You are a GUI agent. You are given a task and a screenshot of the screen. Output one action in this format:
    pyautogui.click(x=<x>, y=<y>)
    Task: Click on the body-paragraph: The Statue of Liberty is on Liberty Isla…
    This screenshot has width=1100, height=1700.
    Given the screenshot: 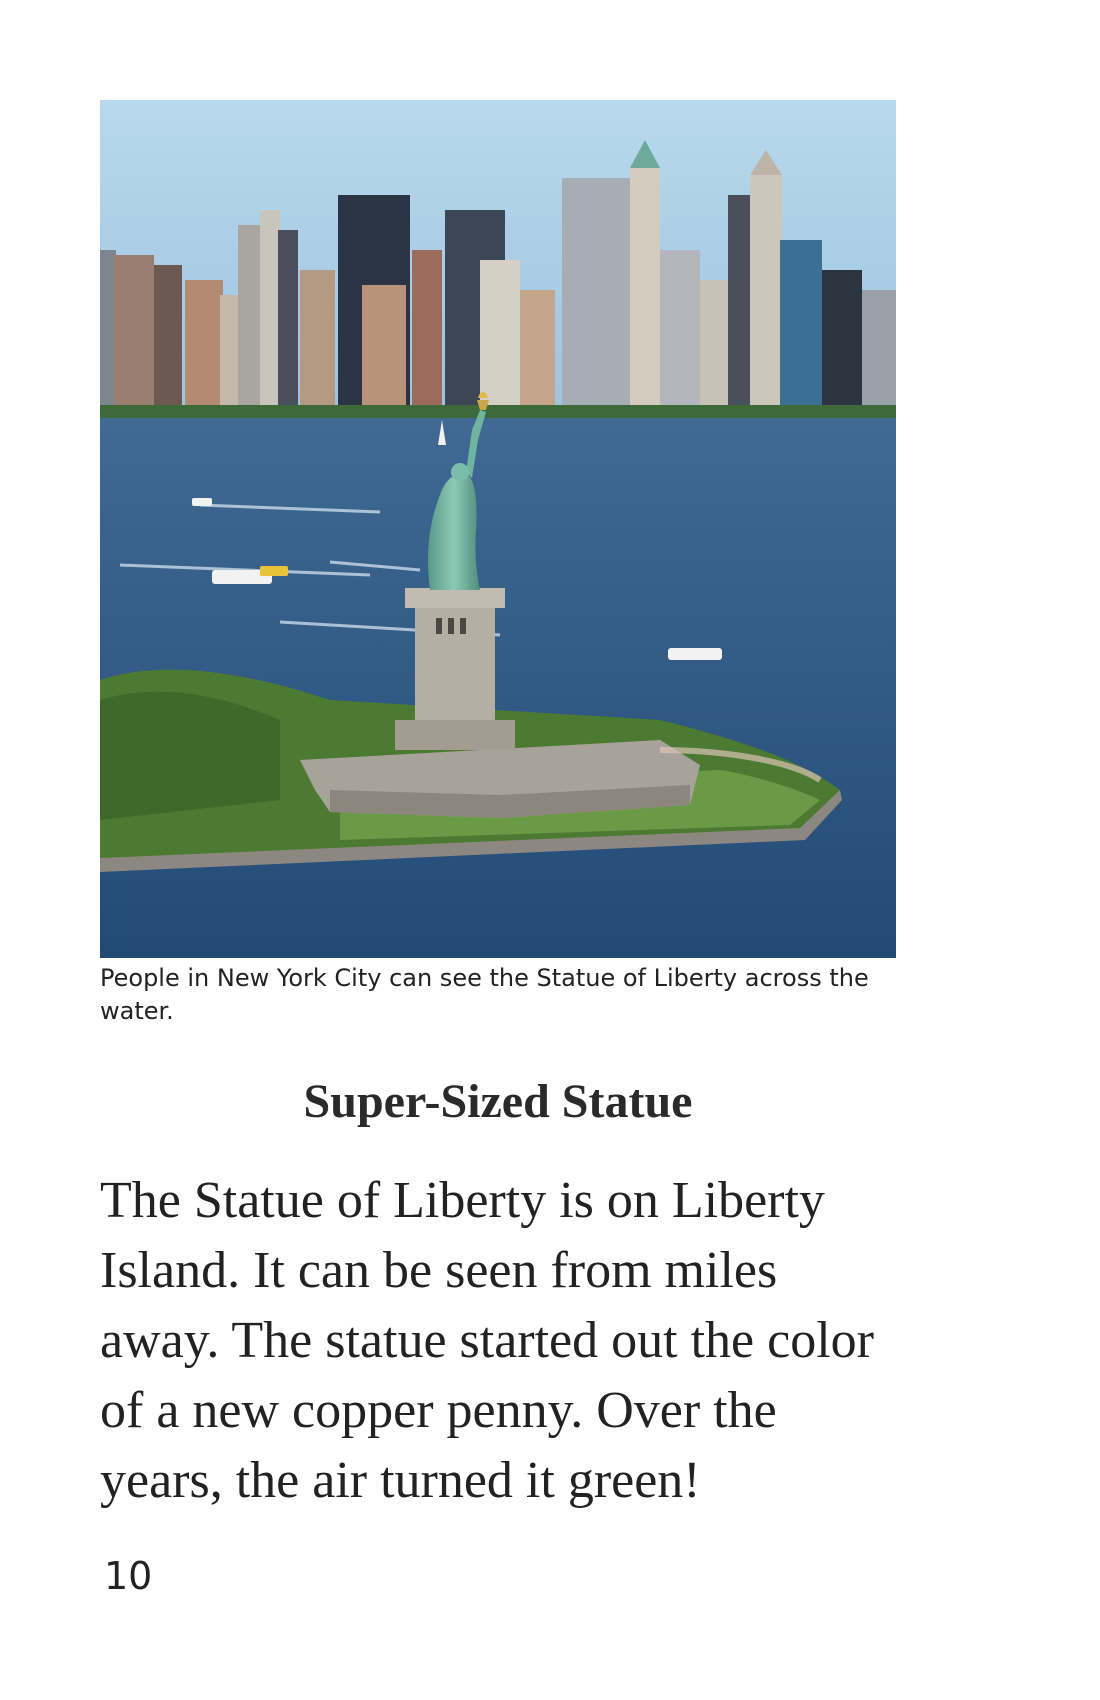 What is the action you would take?
    pyautogui.click(x=487, y=1340)
    